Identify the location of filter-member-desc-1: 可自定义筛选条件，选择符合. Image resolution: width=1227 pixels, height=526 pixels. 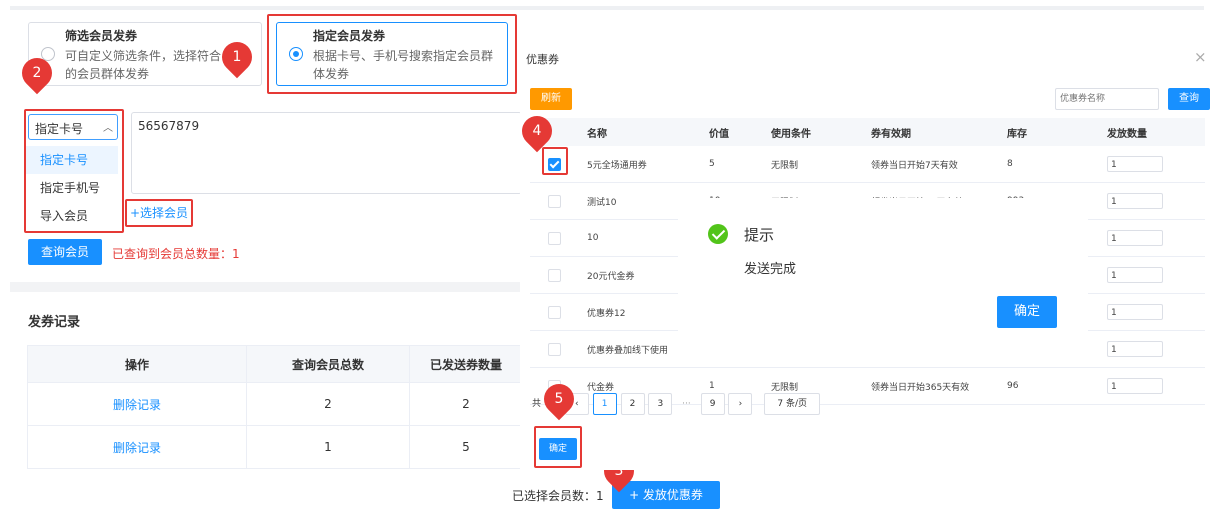
(143, 56).